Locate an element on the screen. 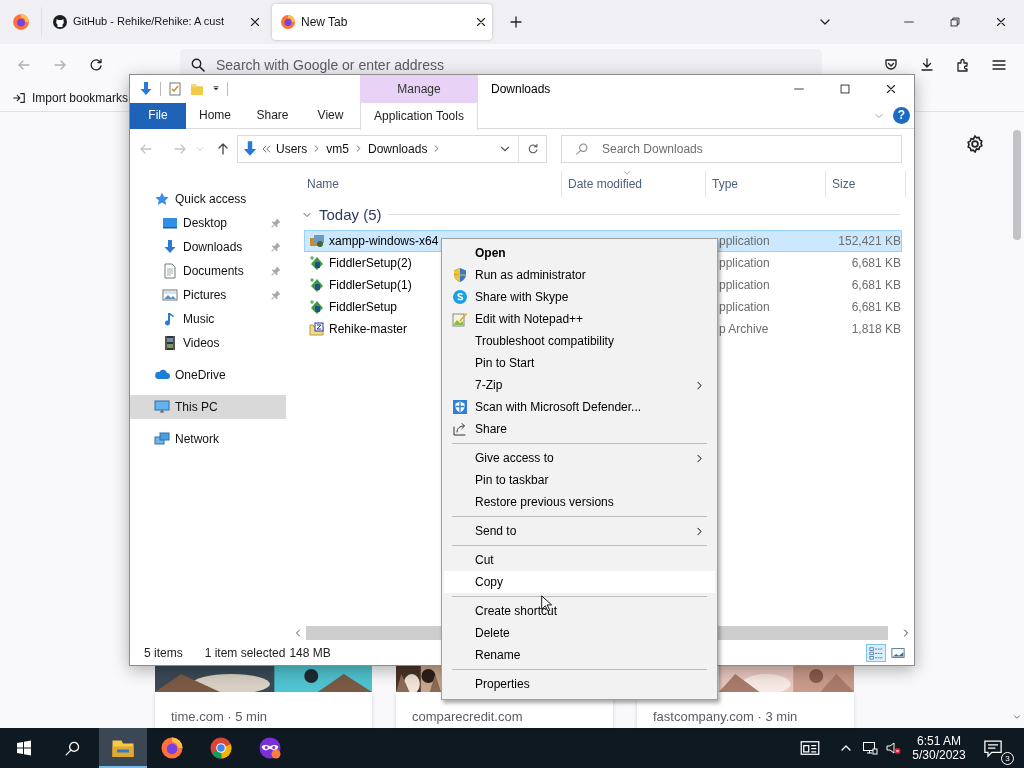  file-size: 1,818 KB is located at coordinates (876, 329).